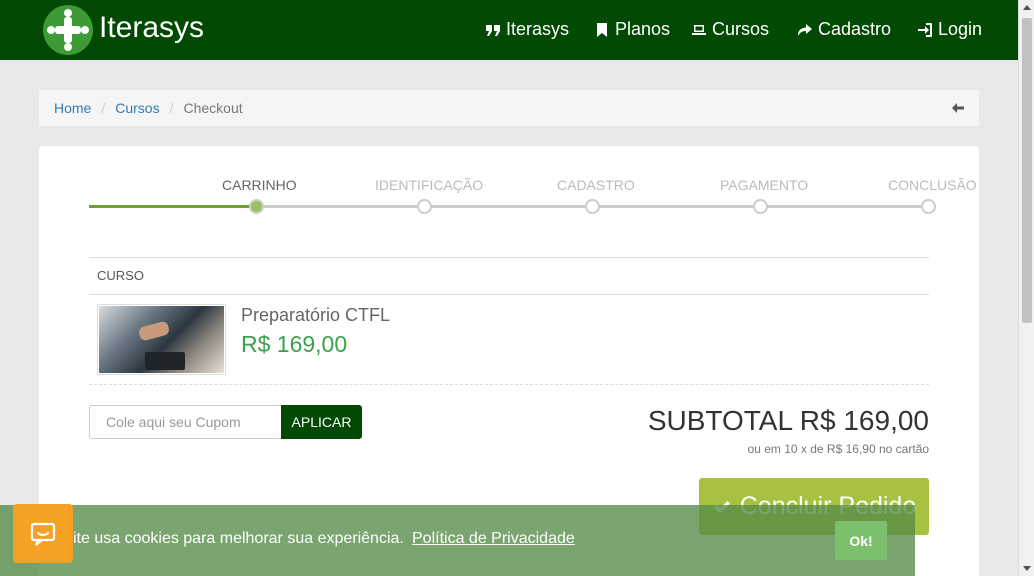 The width and height of the screenshot is (1034, 576). I want to click on scroll-down-icon, so click(1027, 568).